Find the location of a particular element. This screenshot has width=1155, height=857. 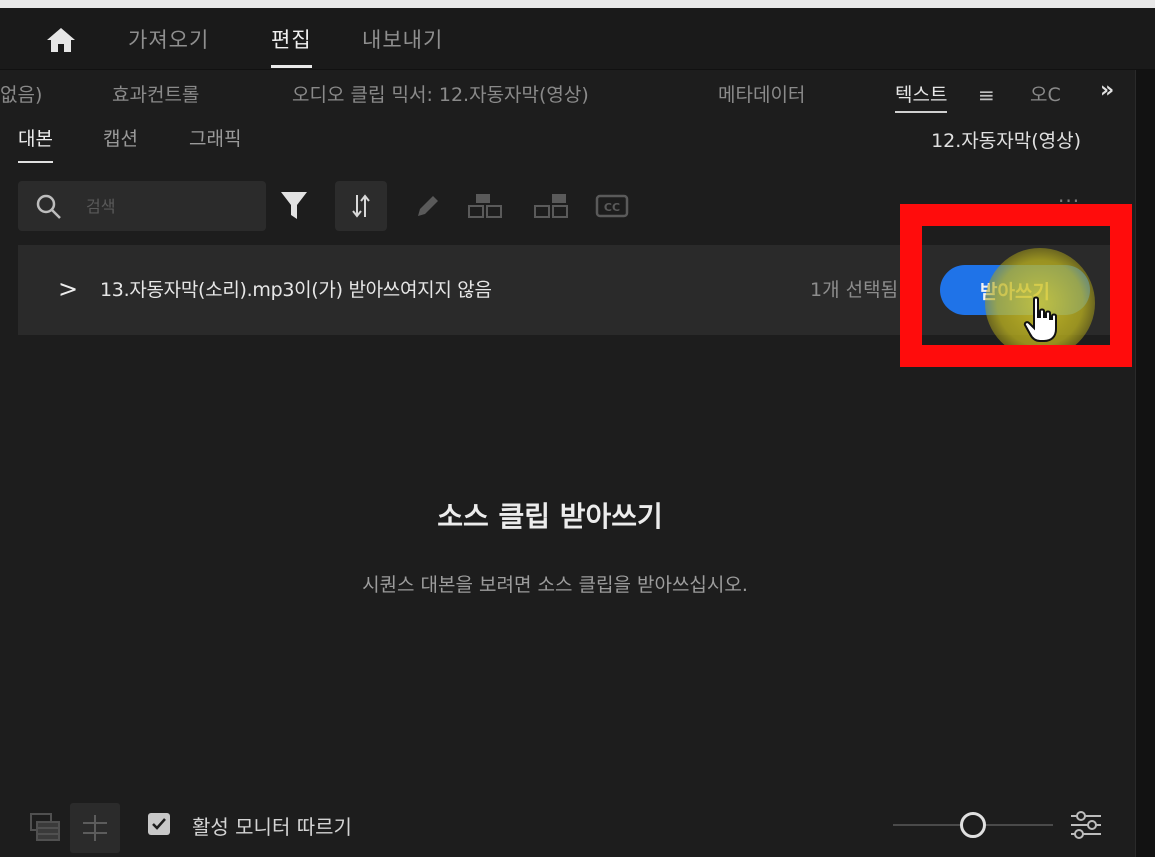

sequence-name: 12.자동자막(영상) is located at coordinates (1006, 141).